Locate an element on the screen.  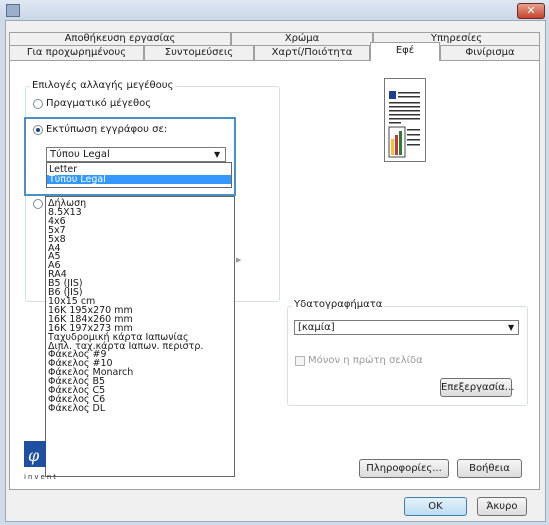
cancel-button: Άκυρο is located at coordinates (502, 506).